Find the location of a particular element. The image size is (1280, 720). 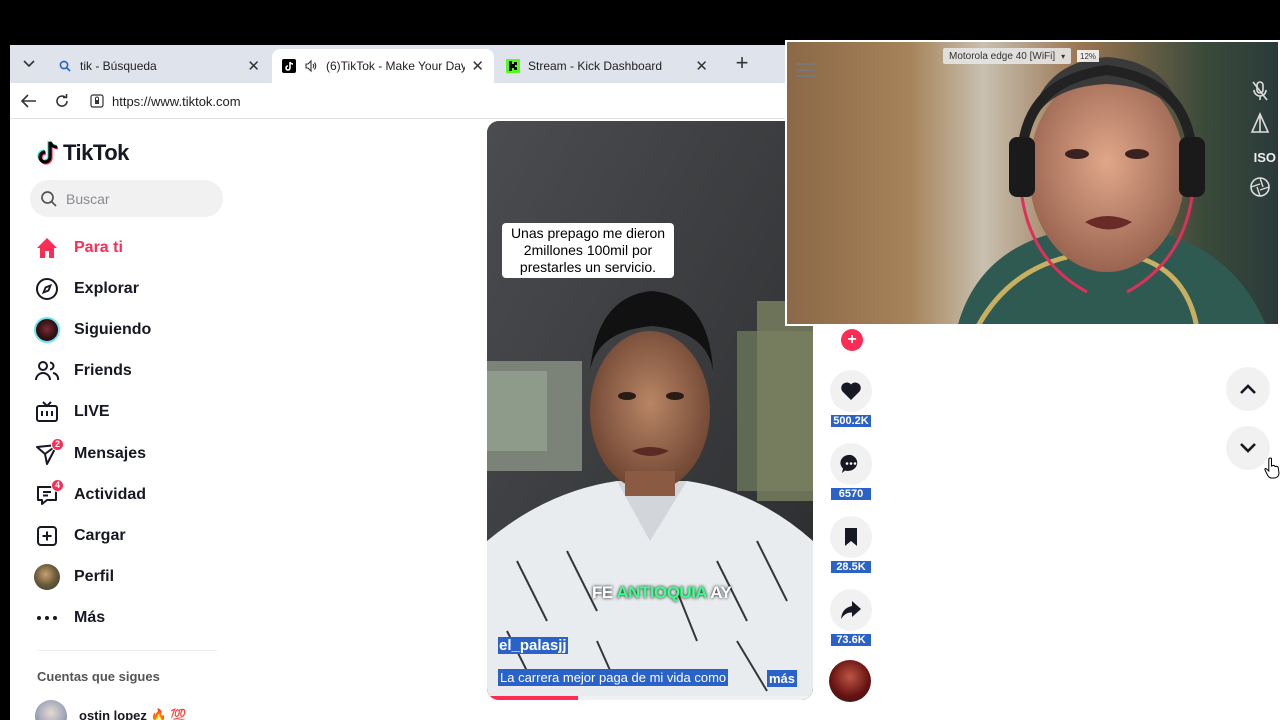

tab-list-button is located at coordinates (29, 64).